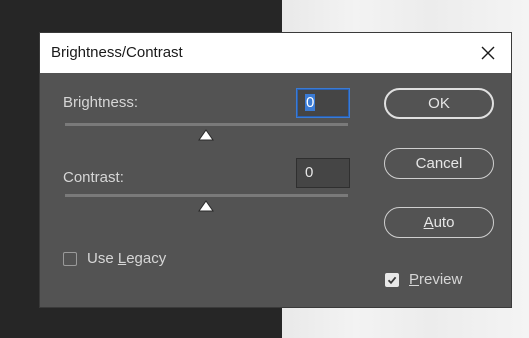  What do you see at coordinates (309, 172) in the screenshot?
I see `contrast-value: 0` at bounding box center [309, 172].